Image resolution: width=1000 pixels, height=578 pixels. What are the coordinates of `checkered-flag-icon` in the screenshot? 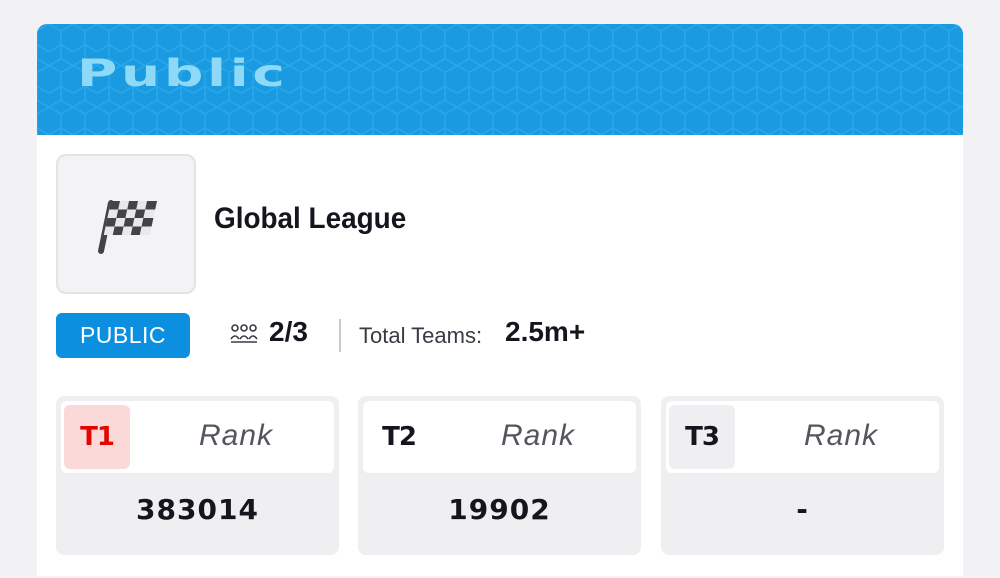 It's located at (127, 227).